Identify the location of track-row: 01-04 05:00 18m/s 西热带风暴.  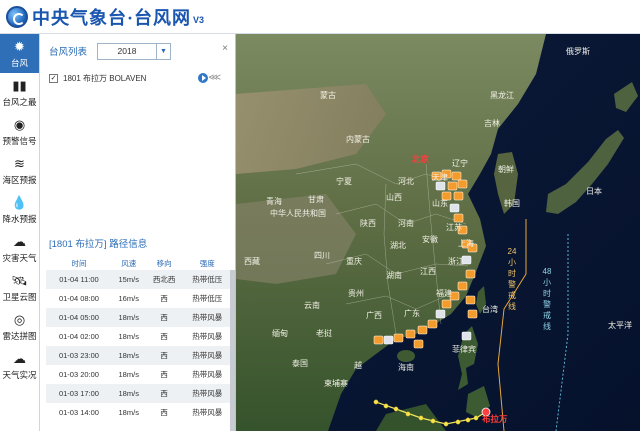
(139, 317).